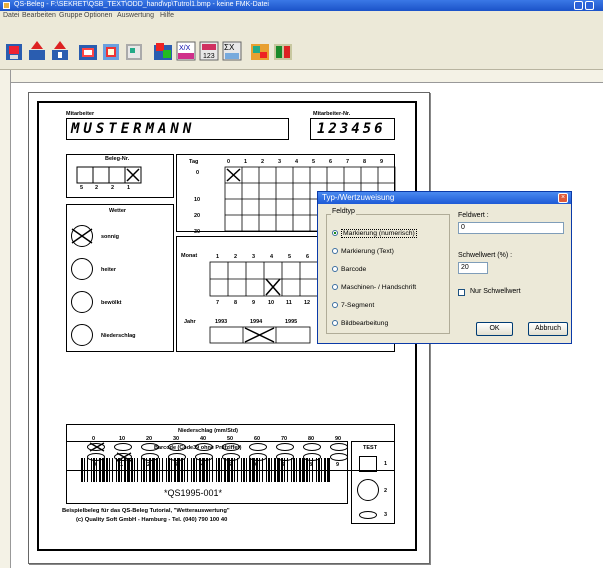 The width and height of the screenshot is (603, 568). Describe the element at coordinates (461, 292) in the screenshot. I see `nur-schwellwert-checkbox` at that location.